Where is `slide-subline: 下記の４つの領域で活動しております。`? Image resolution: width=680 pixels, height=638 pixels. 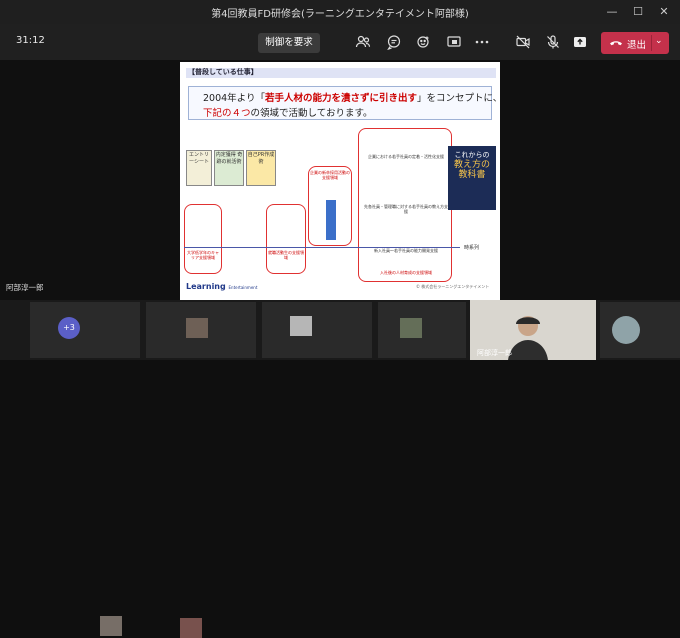 slide-subline: 下記の４つの領域で活動しております。 is located at coordinates (288, 112).